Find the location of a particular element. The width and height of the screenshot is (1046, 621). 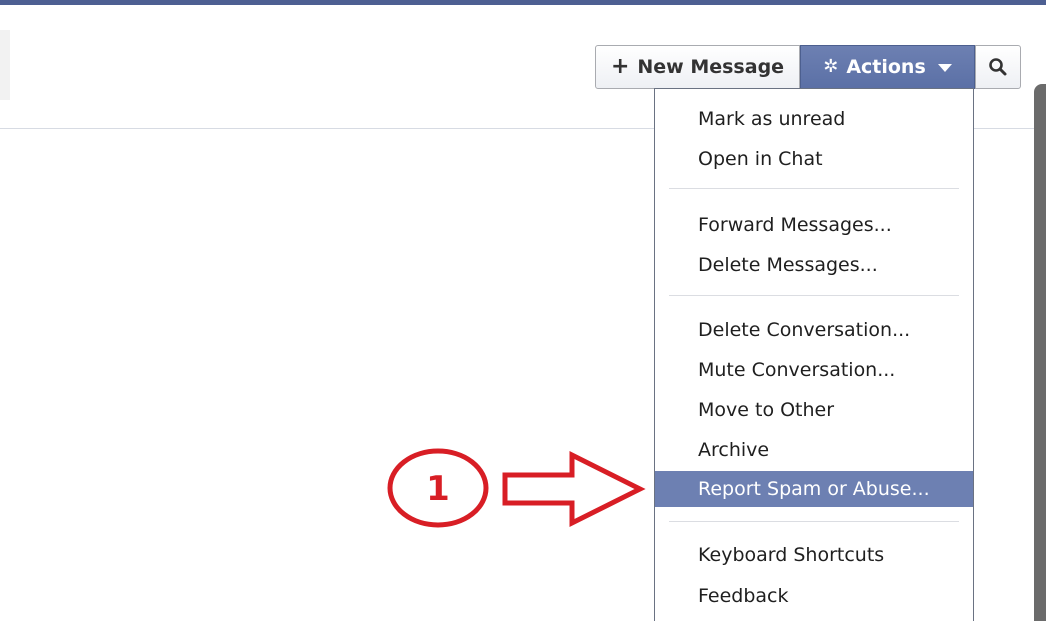

caret-down-icon is located at coordinates (944, 68).